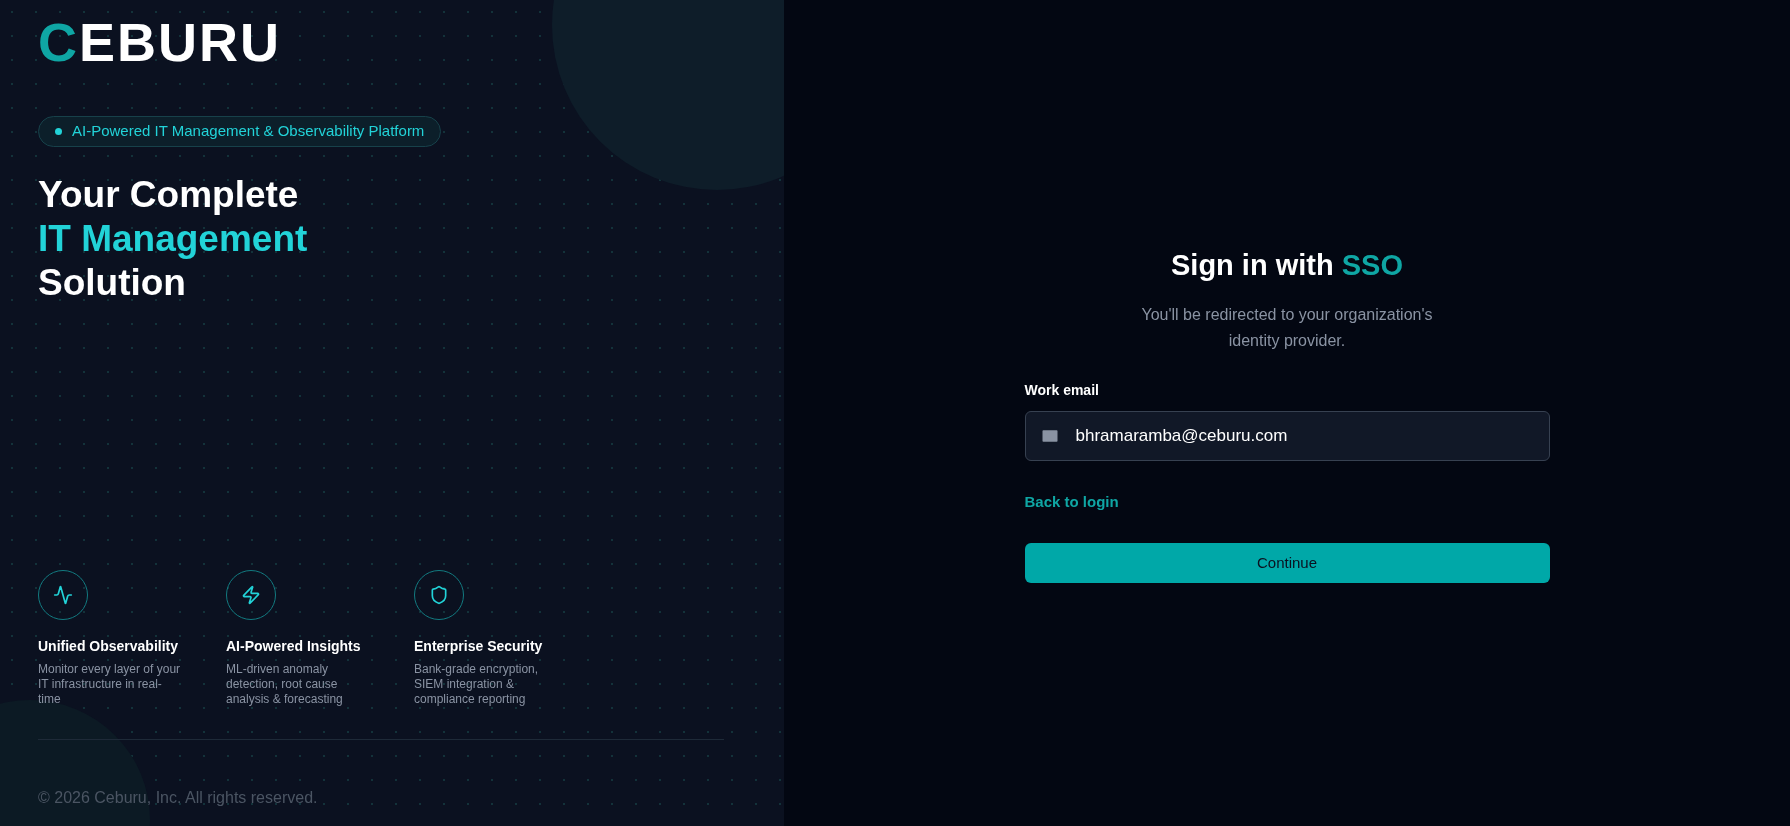 Image resolution: width=1790 pixels, height=826 pixels. What do you see at coordinates (439, 595) in the screenshot?
I see `shield-icon` at bounding box center [439, 595].